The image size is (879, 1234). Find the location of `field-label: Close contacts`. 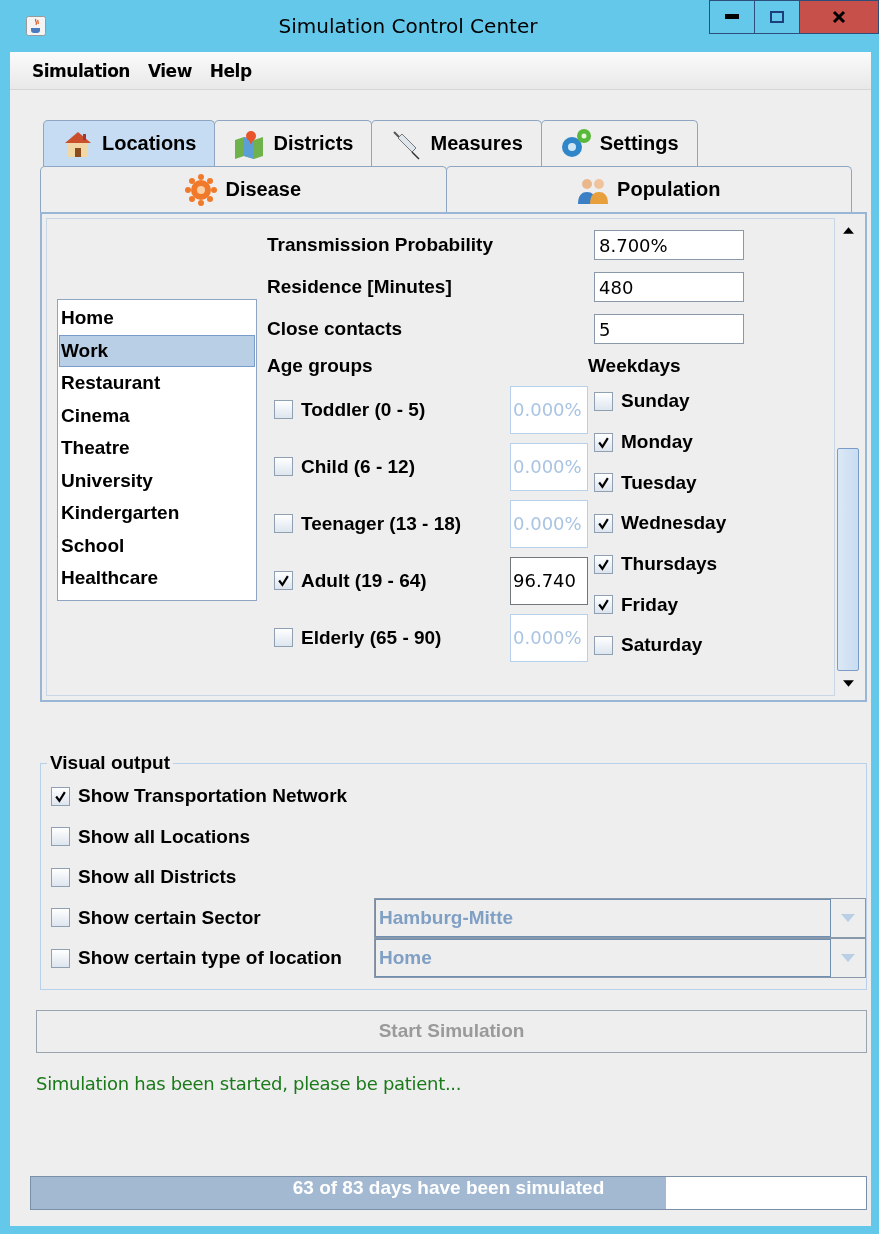

field-label: Close contacts is located at coordinates (335, 329).